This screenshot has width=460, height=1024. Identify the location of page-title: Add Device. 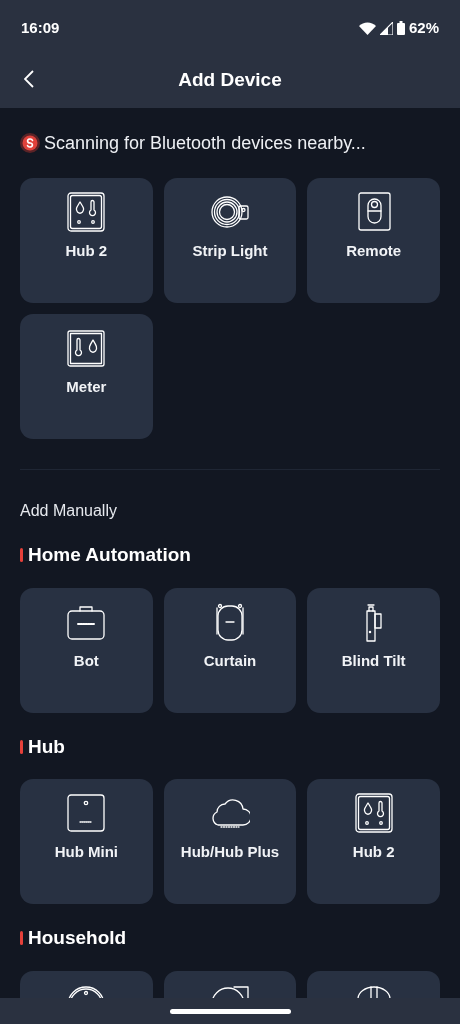
(230, 79).